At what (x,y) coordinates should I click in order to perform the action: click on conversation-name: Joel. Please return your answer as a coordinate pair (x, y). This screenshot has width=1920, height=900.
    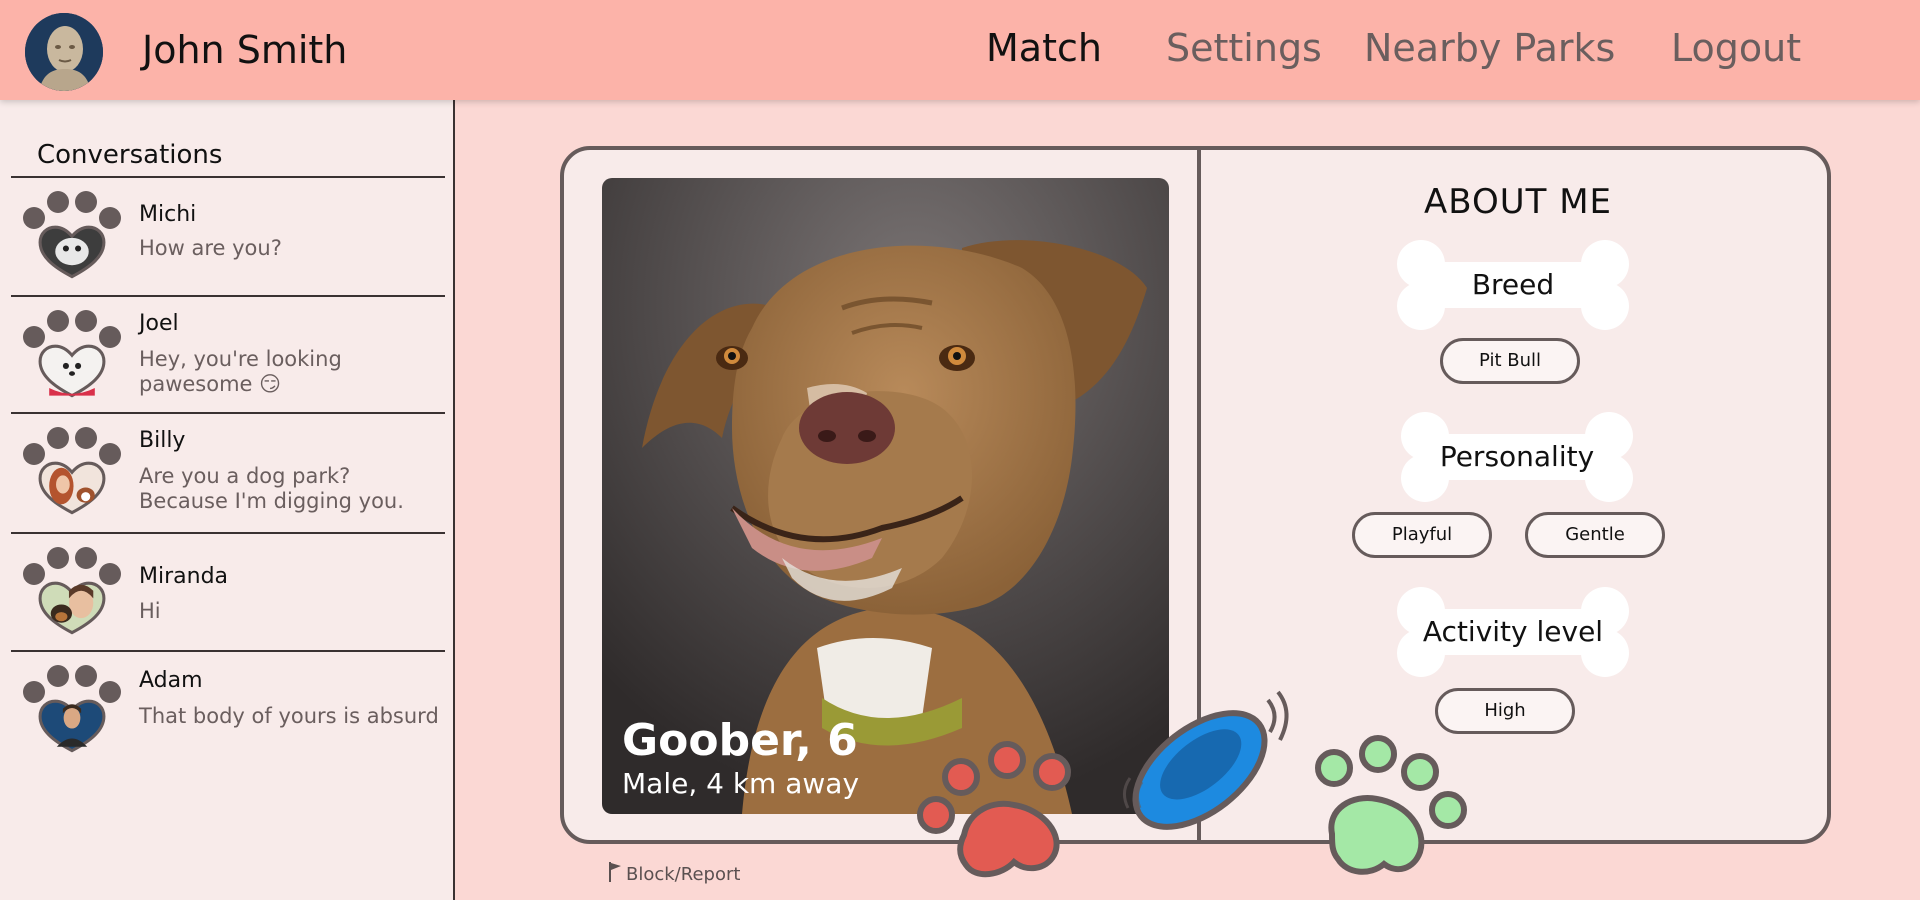
    Looking at the image, I should click on (159, 323).